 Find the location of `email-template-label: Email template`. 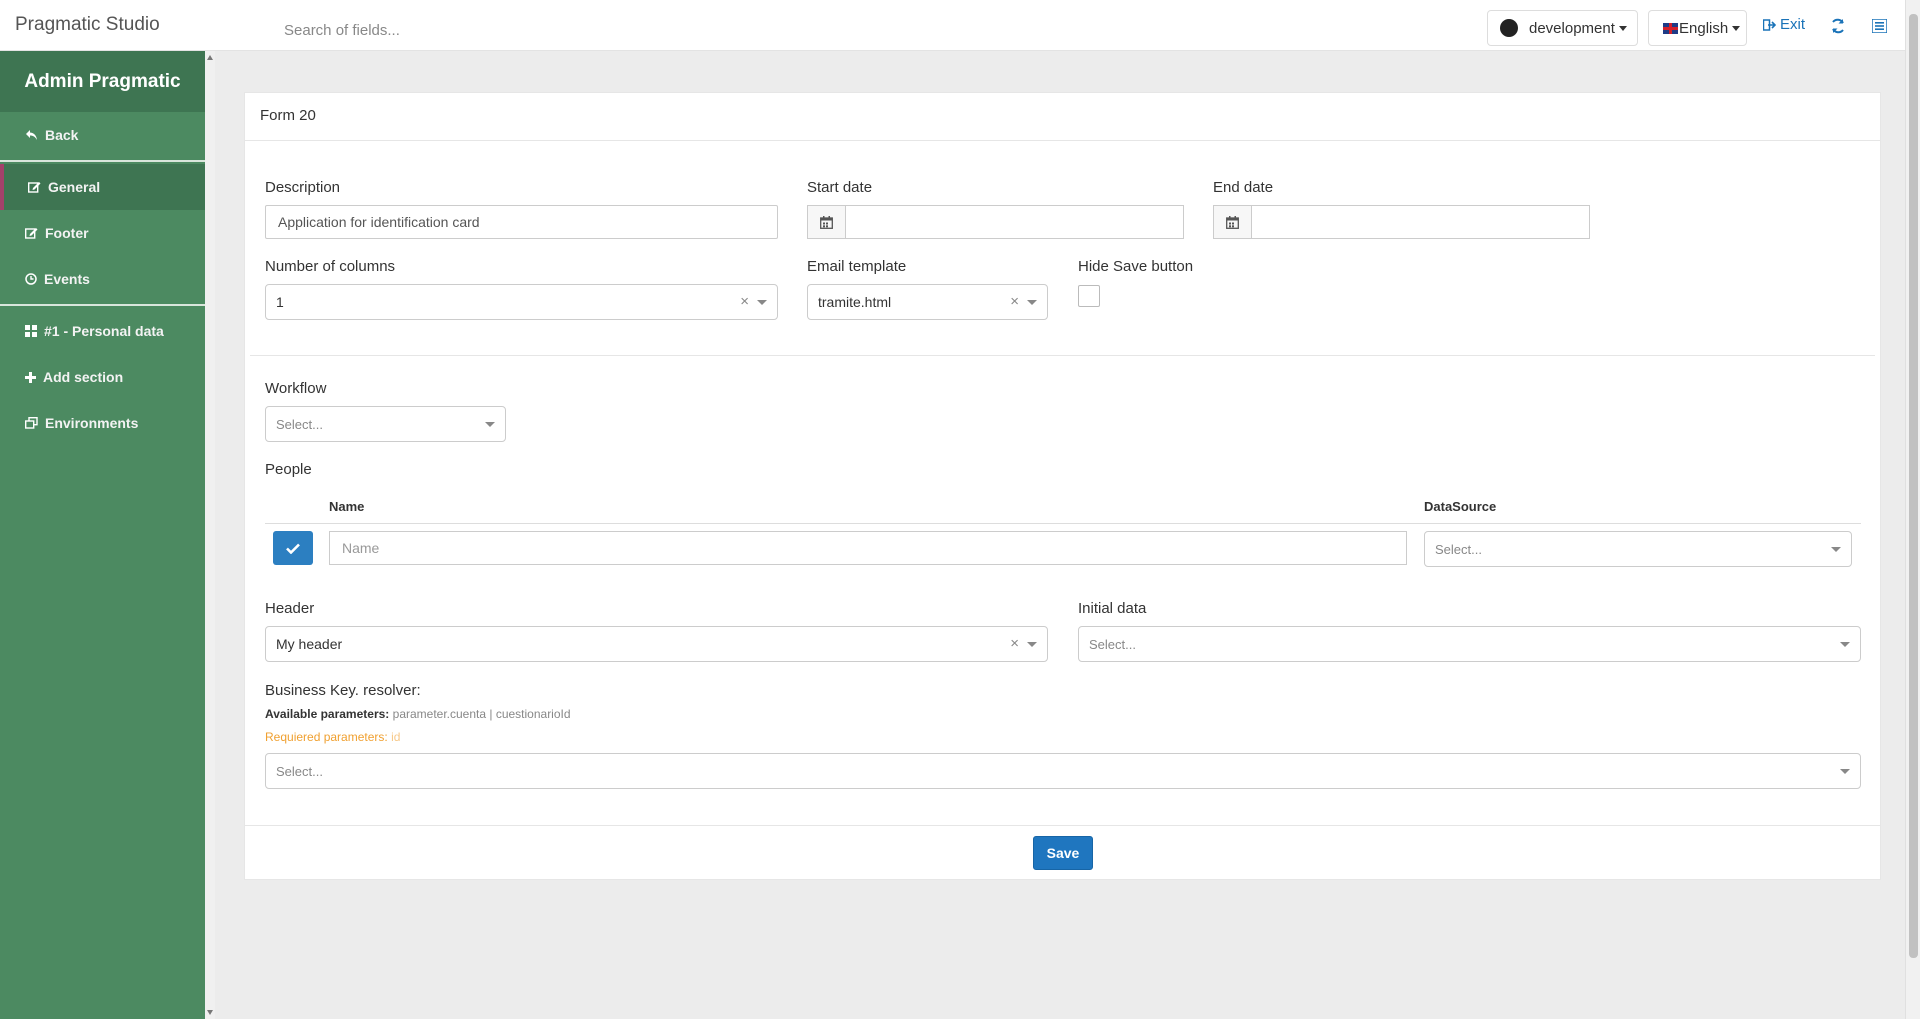

email-template-label: Email template is located at coordinates (857, 266).